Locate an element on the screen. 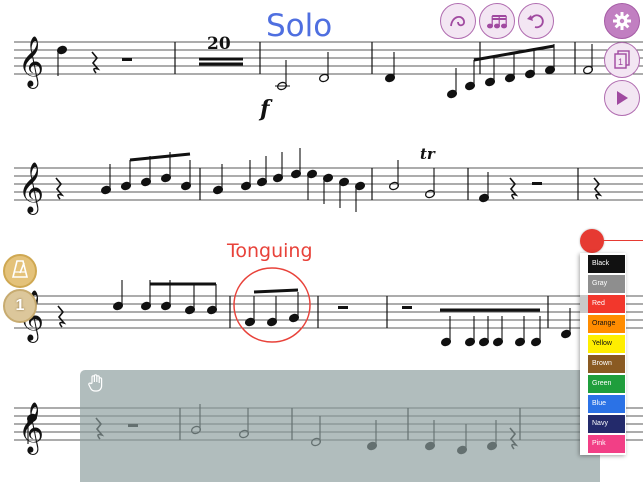  svg-text: 1 is located at coordinates (620, 62).